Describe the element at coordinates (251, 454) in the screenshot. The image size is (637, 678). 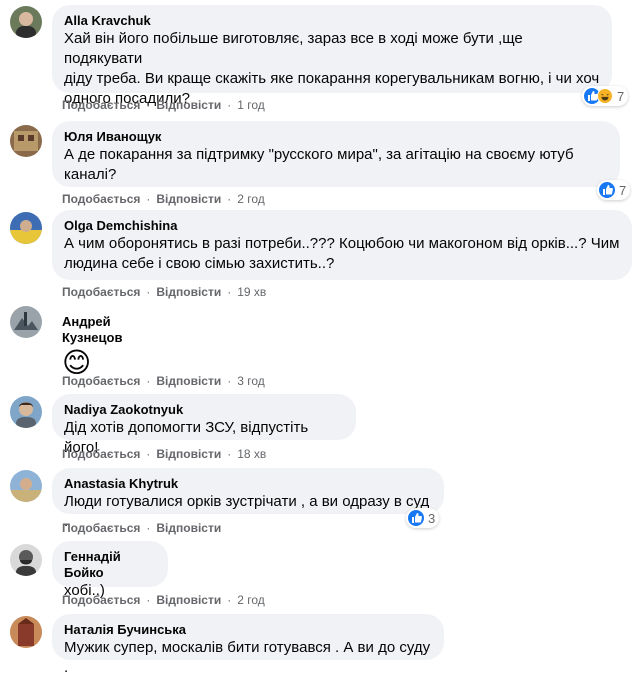
I see `comment-time: 18 хв` at that location.